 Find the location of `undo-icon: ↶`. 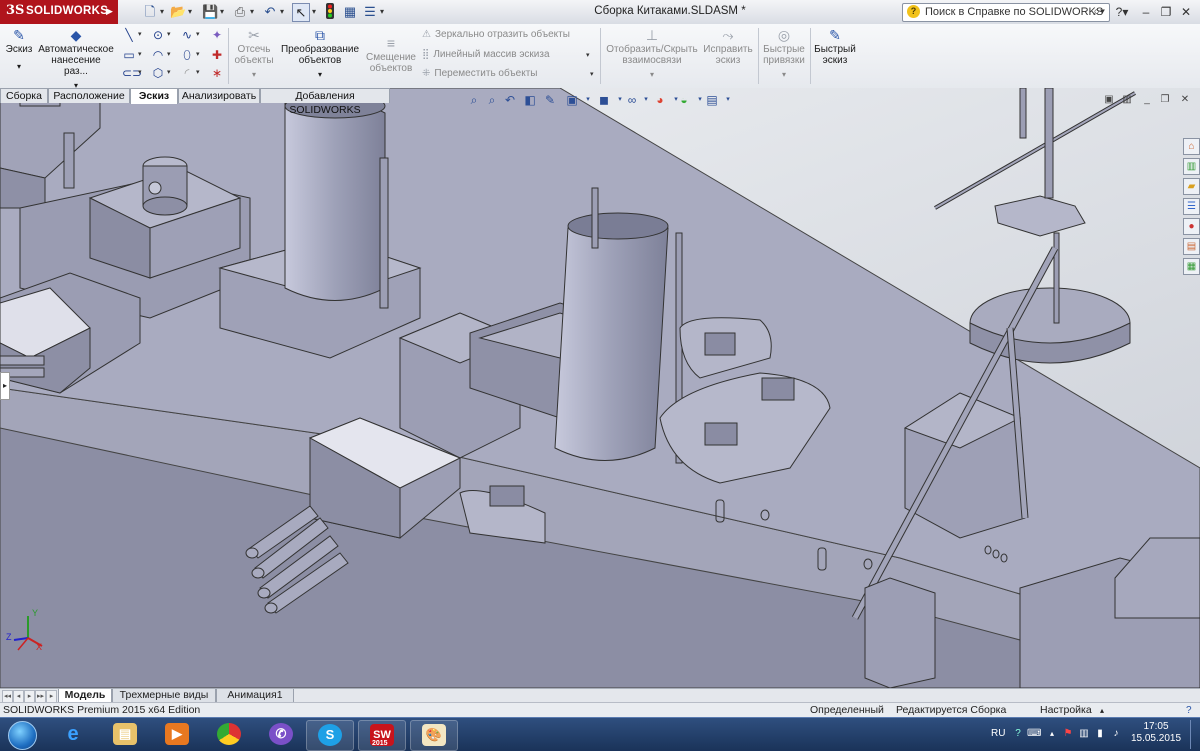

undo-icon: ↶ is located at coordinates (270, 11).